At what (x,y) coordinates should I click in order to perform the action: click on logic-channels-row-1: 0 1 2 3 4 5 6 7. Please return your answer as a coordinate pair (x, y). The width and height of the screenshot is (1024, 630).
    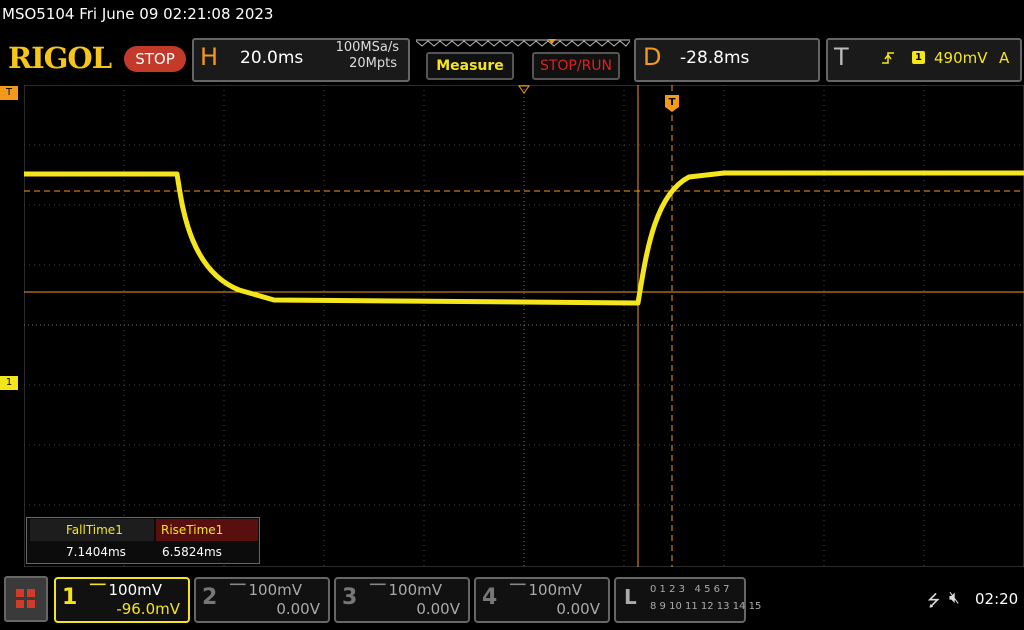
    Looking at the image, I should click on (690, 589).